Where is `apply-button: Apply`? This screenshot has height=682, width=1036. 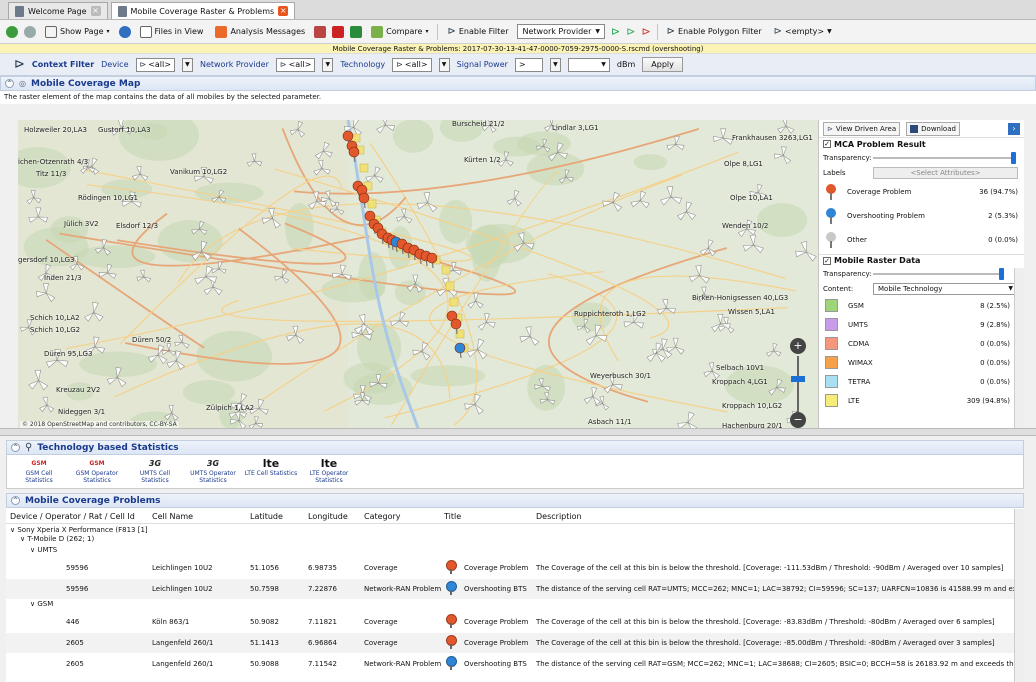 apply-button: Apply is located at coordinates (662, 64).